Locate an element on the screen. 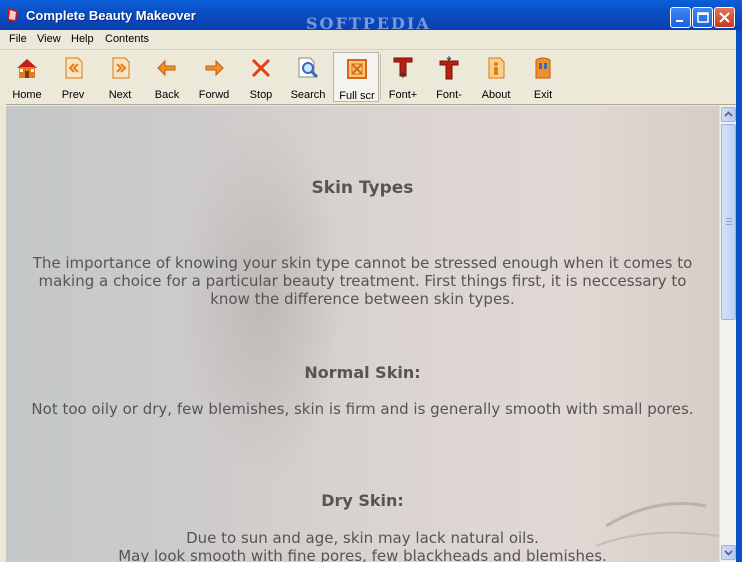 The image size is (742, 562). info-document-icon is located at coordinates (496, 68).